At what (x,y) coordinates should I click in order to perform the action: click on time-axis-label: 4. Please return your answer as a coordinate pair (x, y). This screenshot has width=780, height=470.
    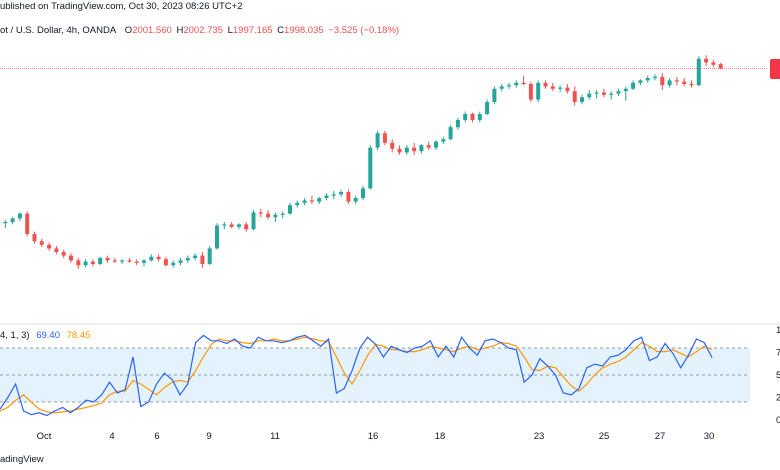
    Looking at the image, I should click on (111, 436).